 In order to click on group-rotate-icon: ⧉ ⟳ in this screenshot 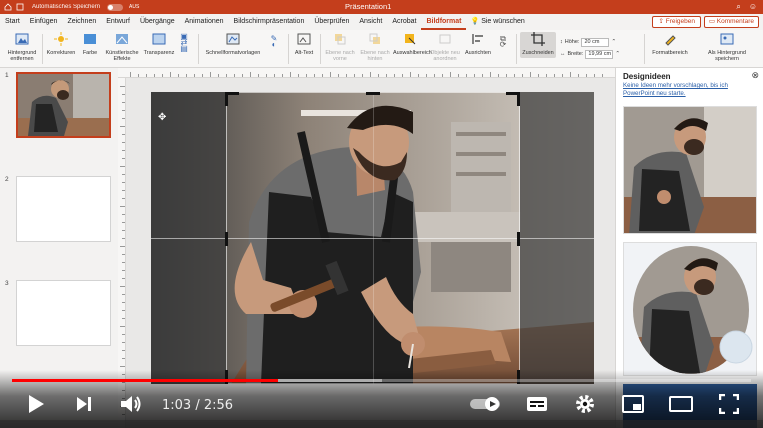, I will do `click(503, 42)`.